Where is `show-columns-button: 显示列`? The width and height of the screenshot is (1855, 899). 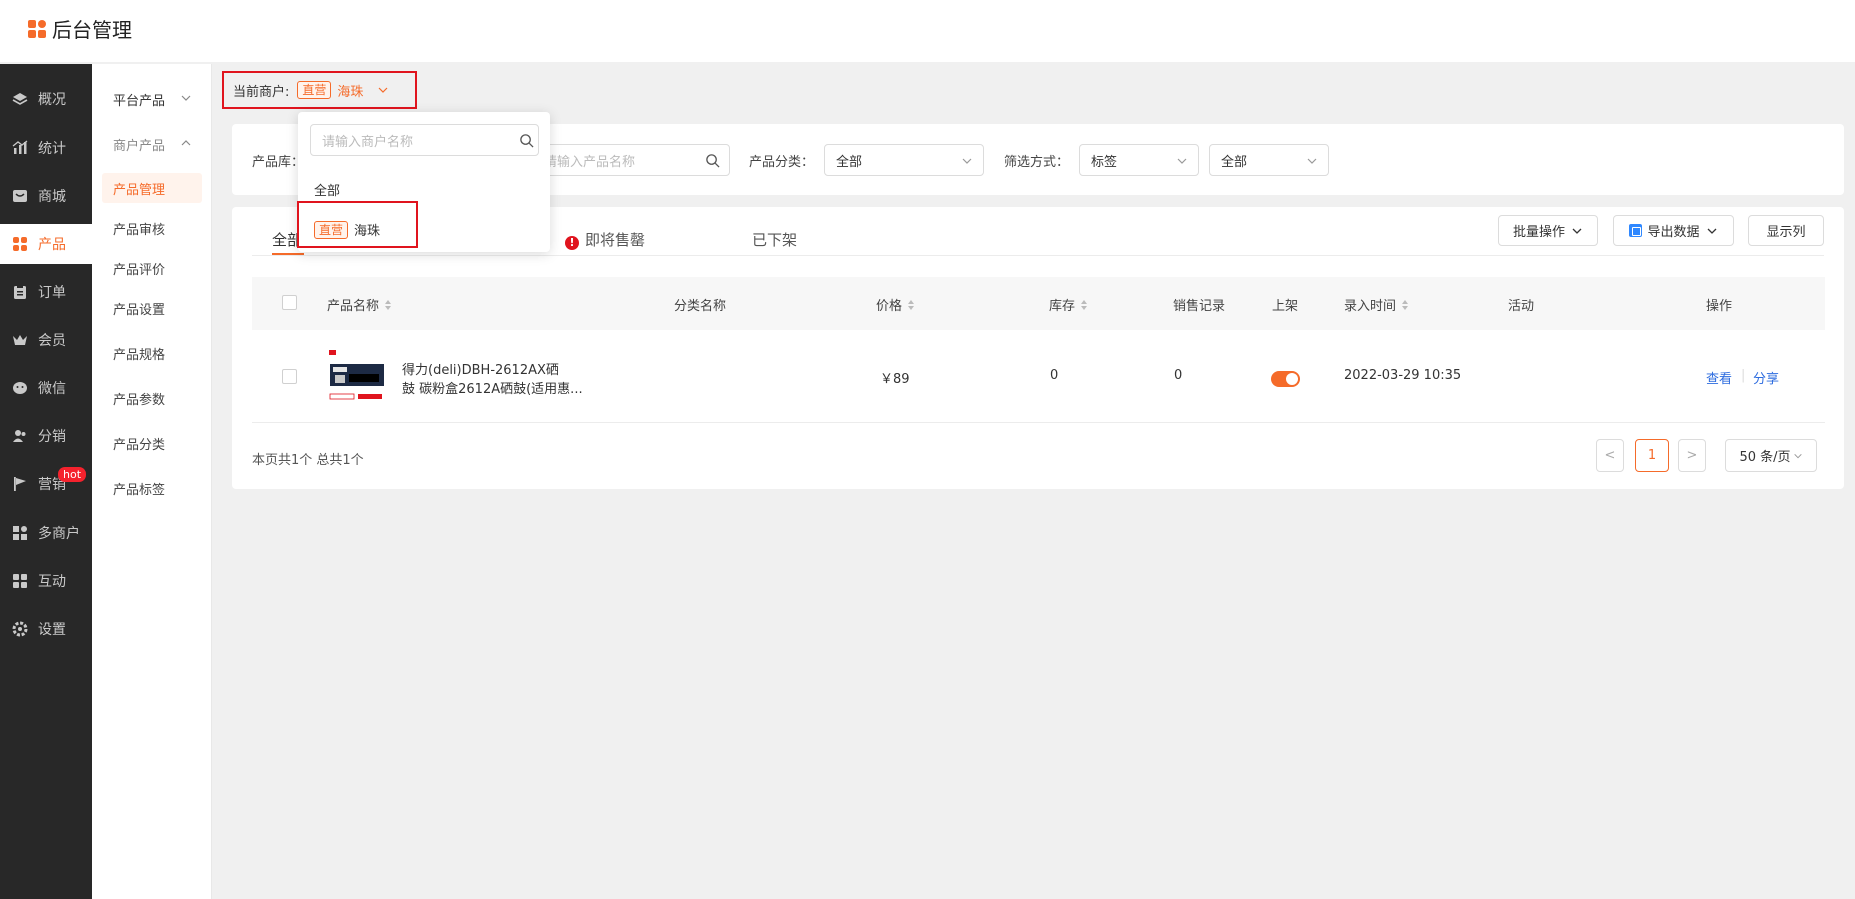
show-columns-button: 显示列 is located at coordinates (1786, 230).